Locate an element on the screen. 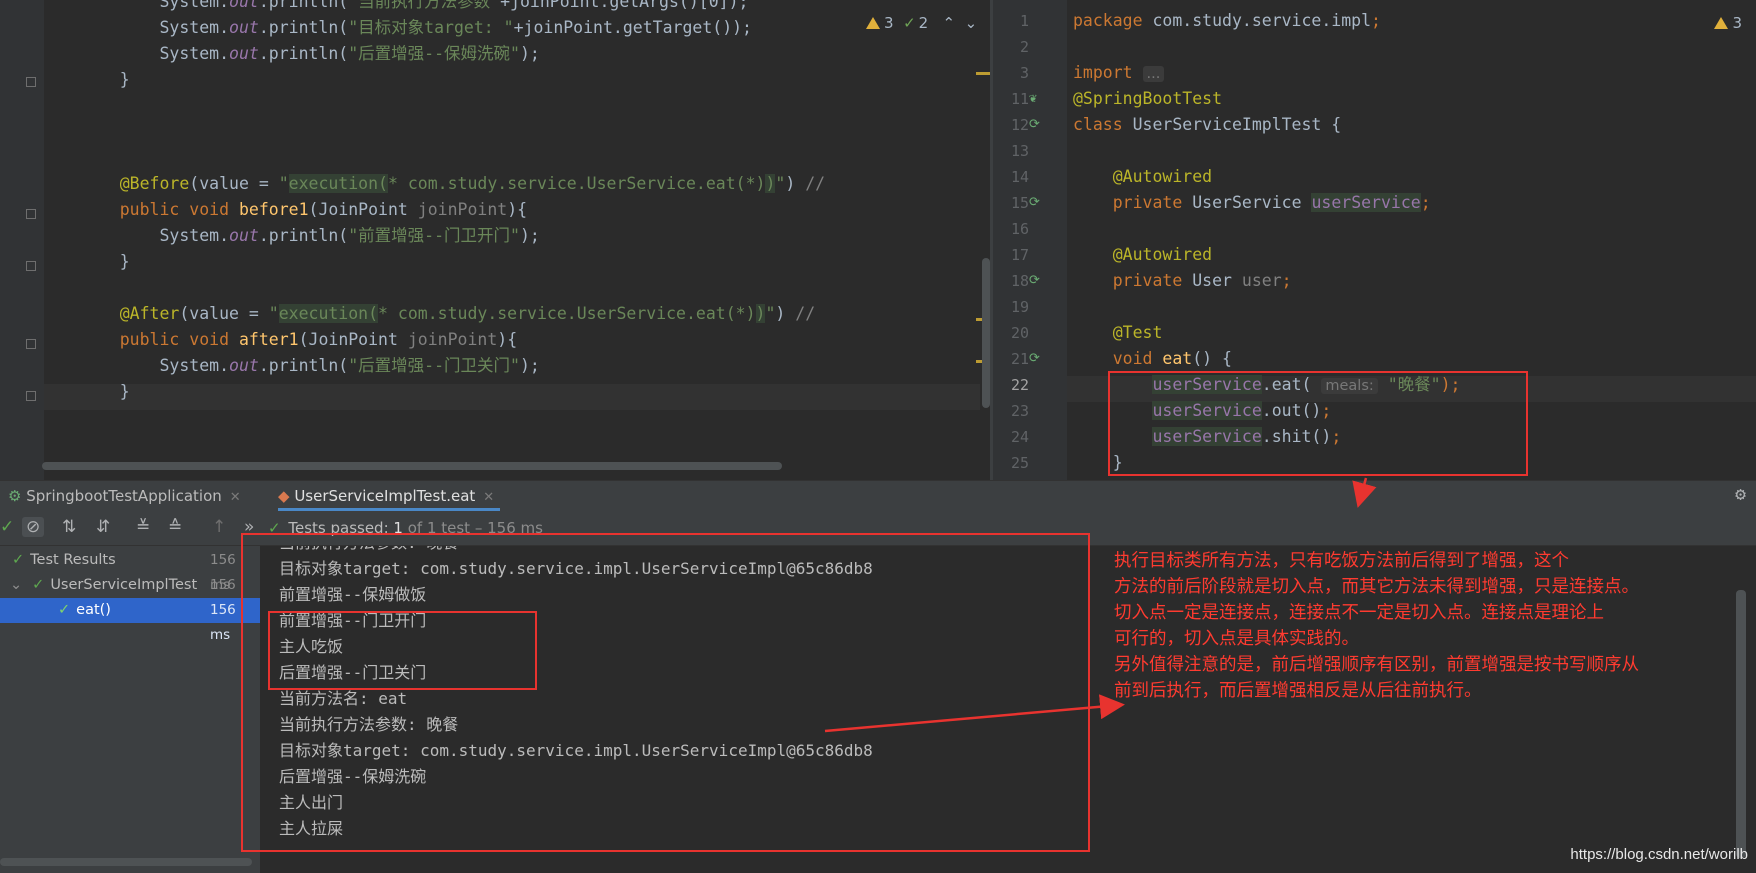 This screenshot has width=1756, height=873. warning-count: 3 is located at coordinates (889, 23).